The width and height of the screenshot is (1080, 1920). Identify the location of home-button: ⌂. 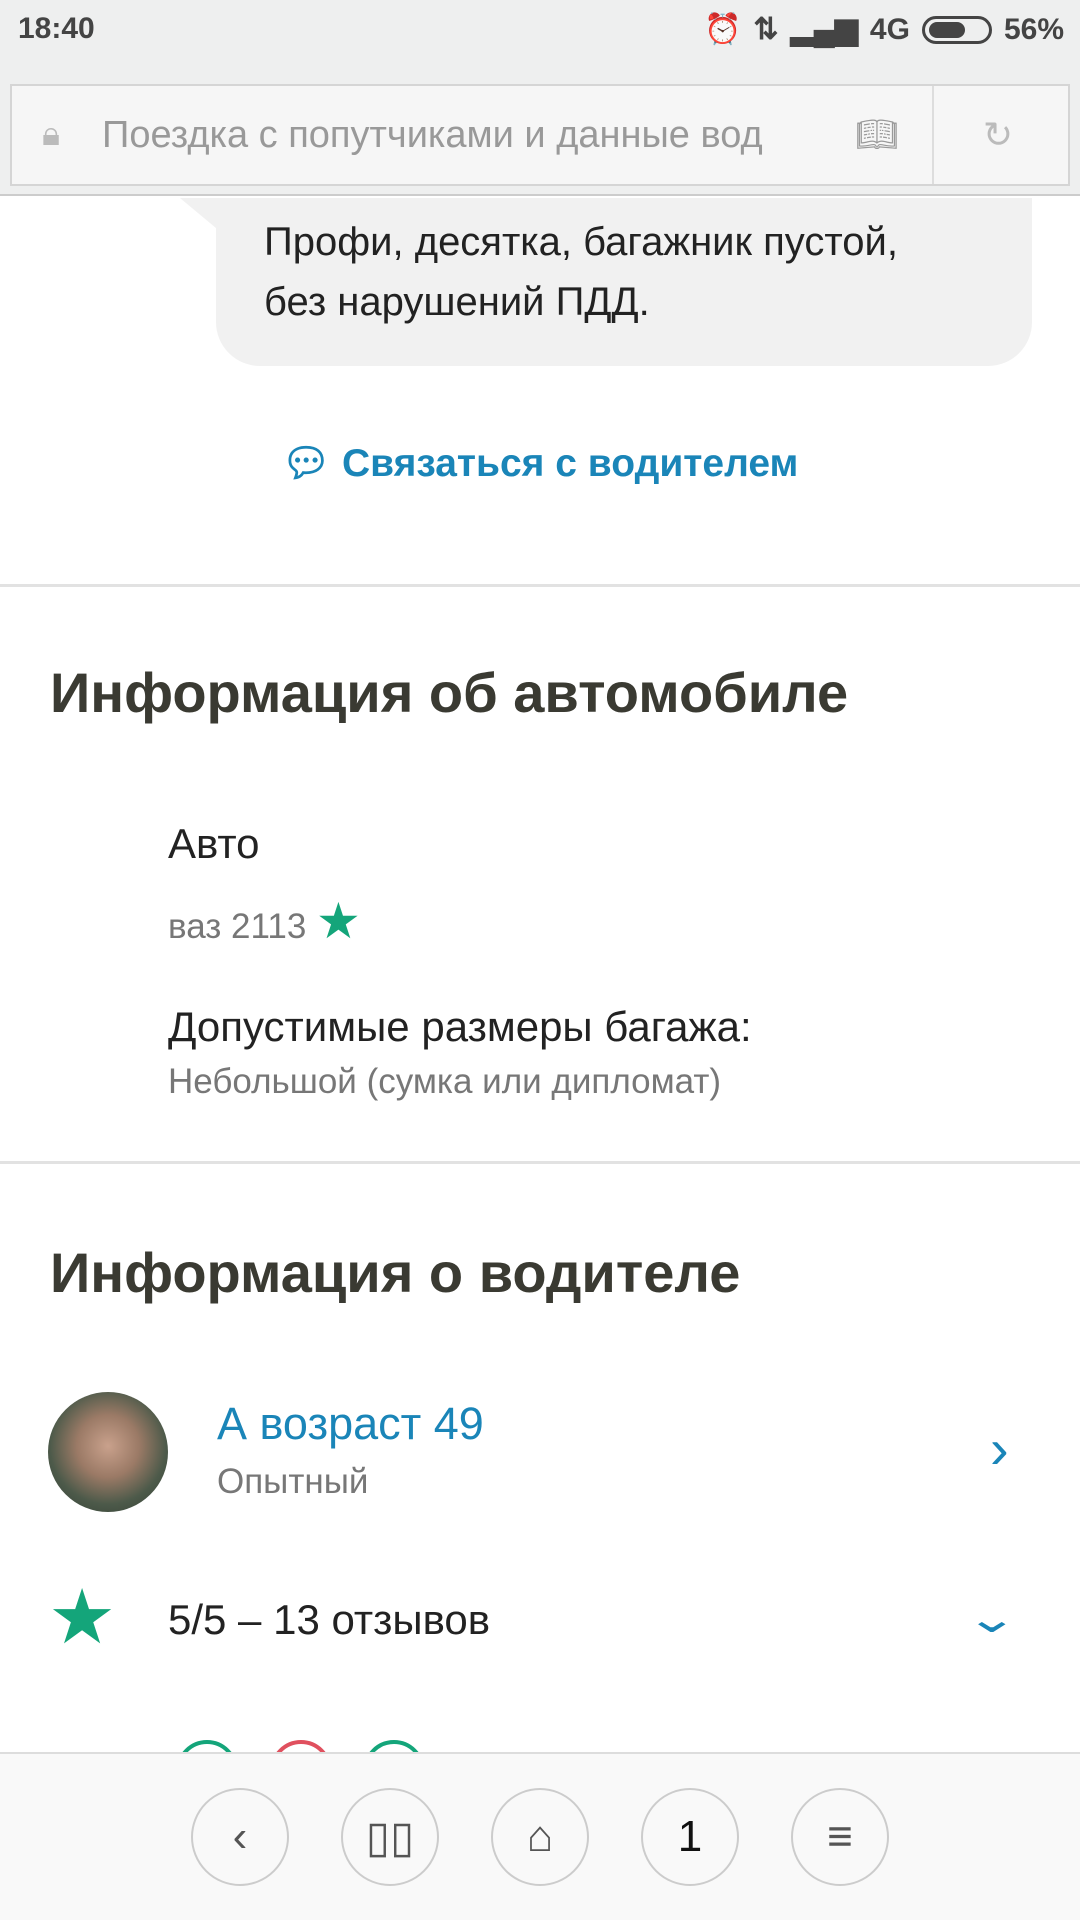
(540, 1837).